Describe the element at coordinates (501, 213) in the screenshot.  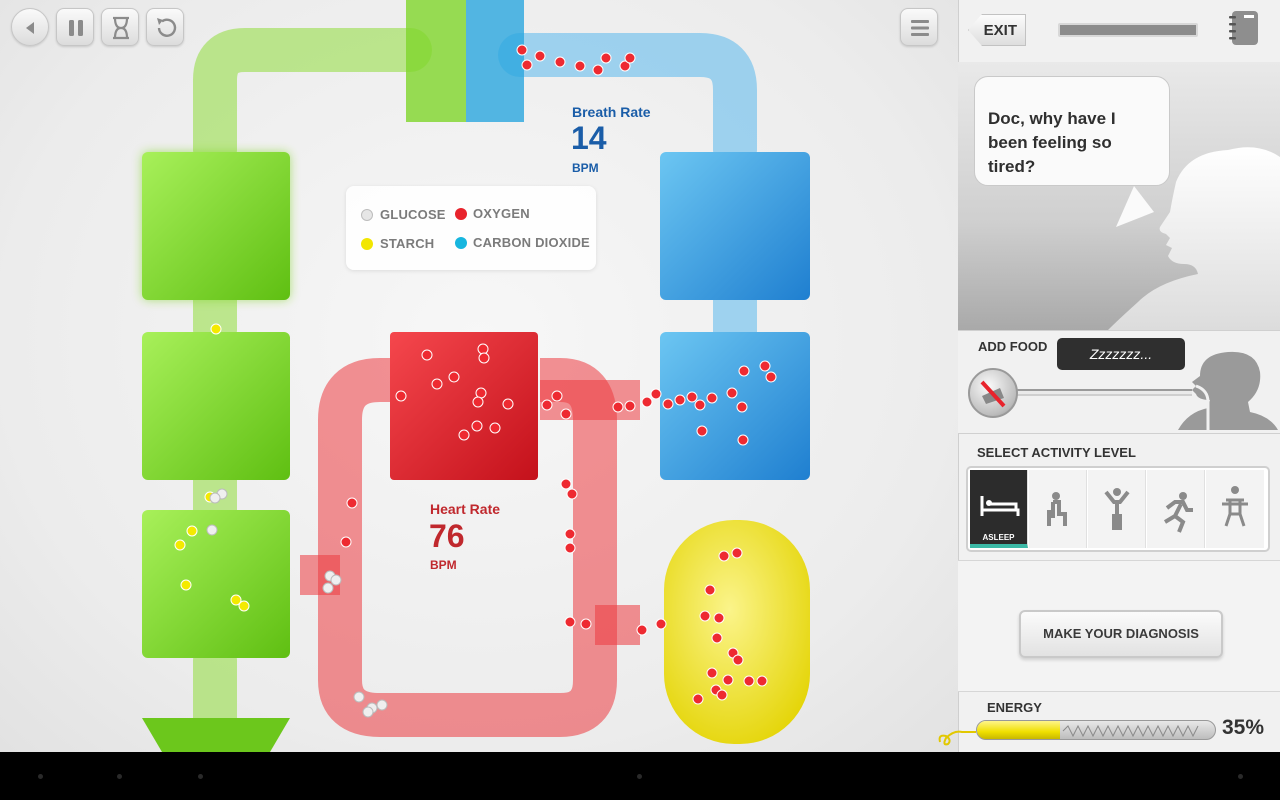
I see `legend-oxygen: OXYGEN` at that location.